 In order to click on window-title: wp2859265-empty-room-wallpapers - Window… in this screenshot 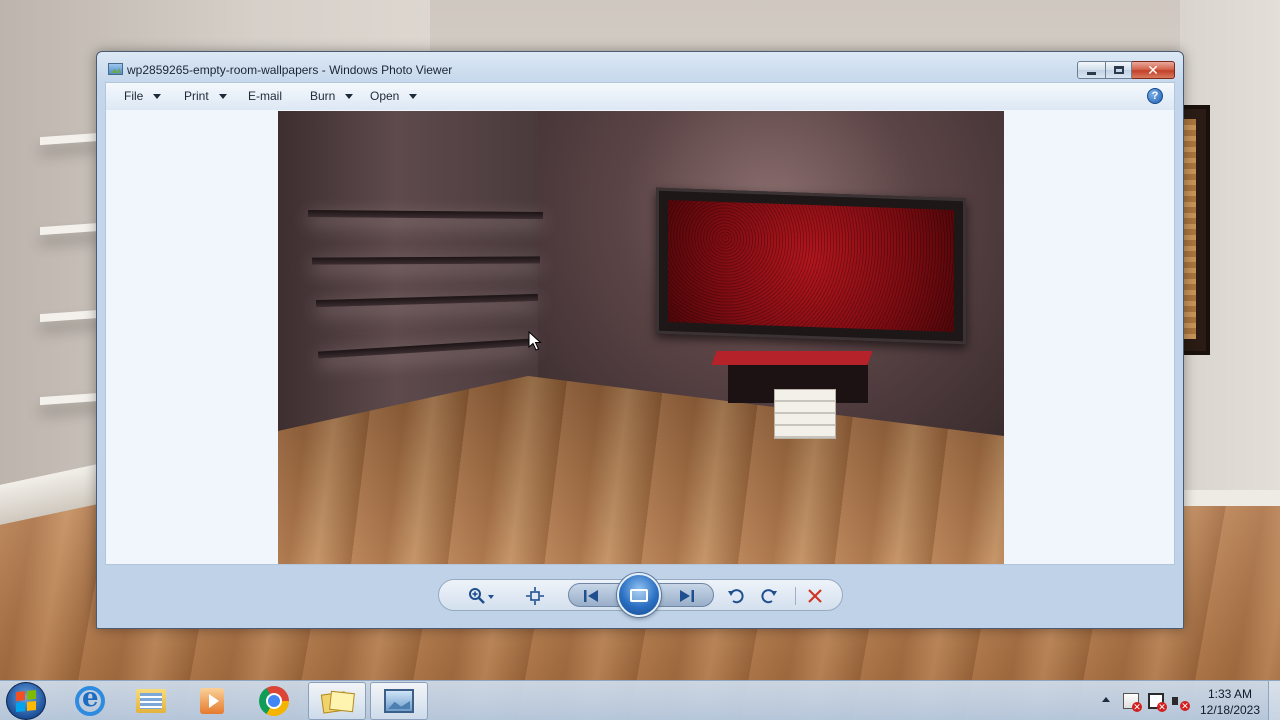, I will do `click(290, 70)`.